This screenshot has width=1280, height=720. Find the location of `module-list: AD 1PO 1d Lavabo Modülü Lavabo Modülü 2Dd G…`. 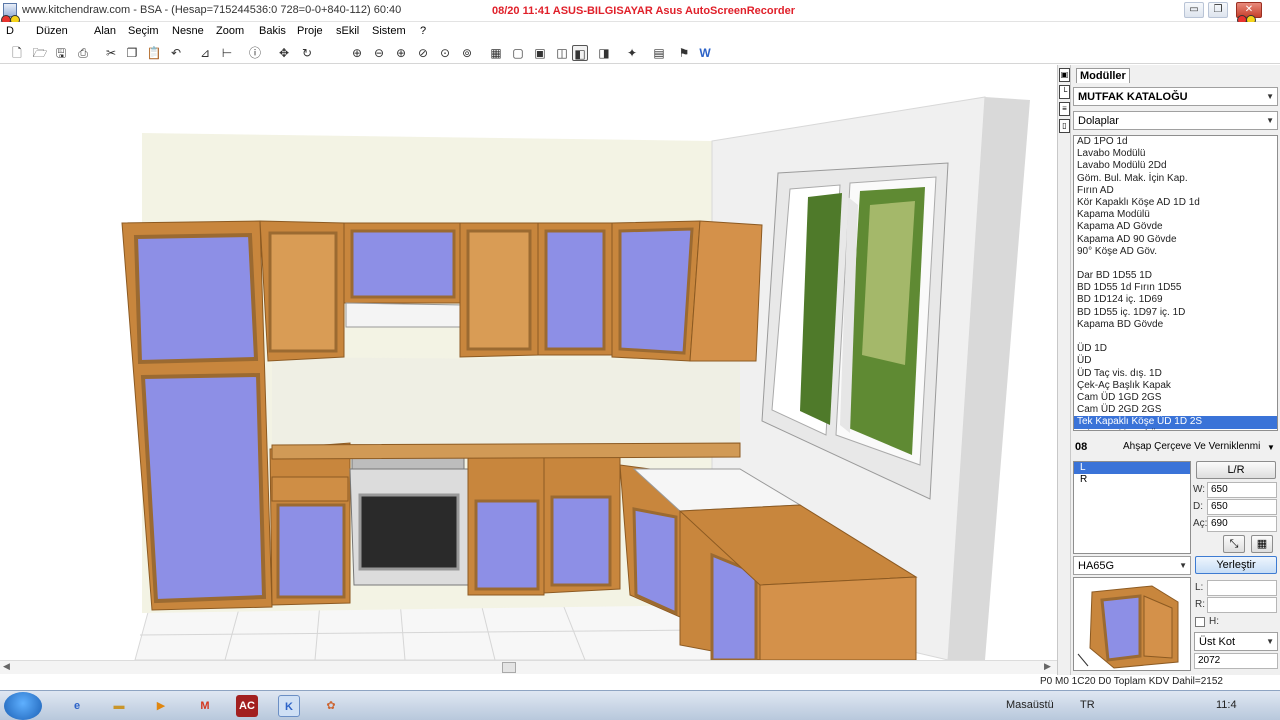

module-list: AD 1PO 1d Lavabo Modülü Lavabo Modülü 2Dd G… is located at coordinates (1175, 283).